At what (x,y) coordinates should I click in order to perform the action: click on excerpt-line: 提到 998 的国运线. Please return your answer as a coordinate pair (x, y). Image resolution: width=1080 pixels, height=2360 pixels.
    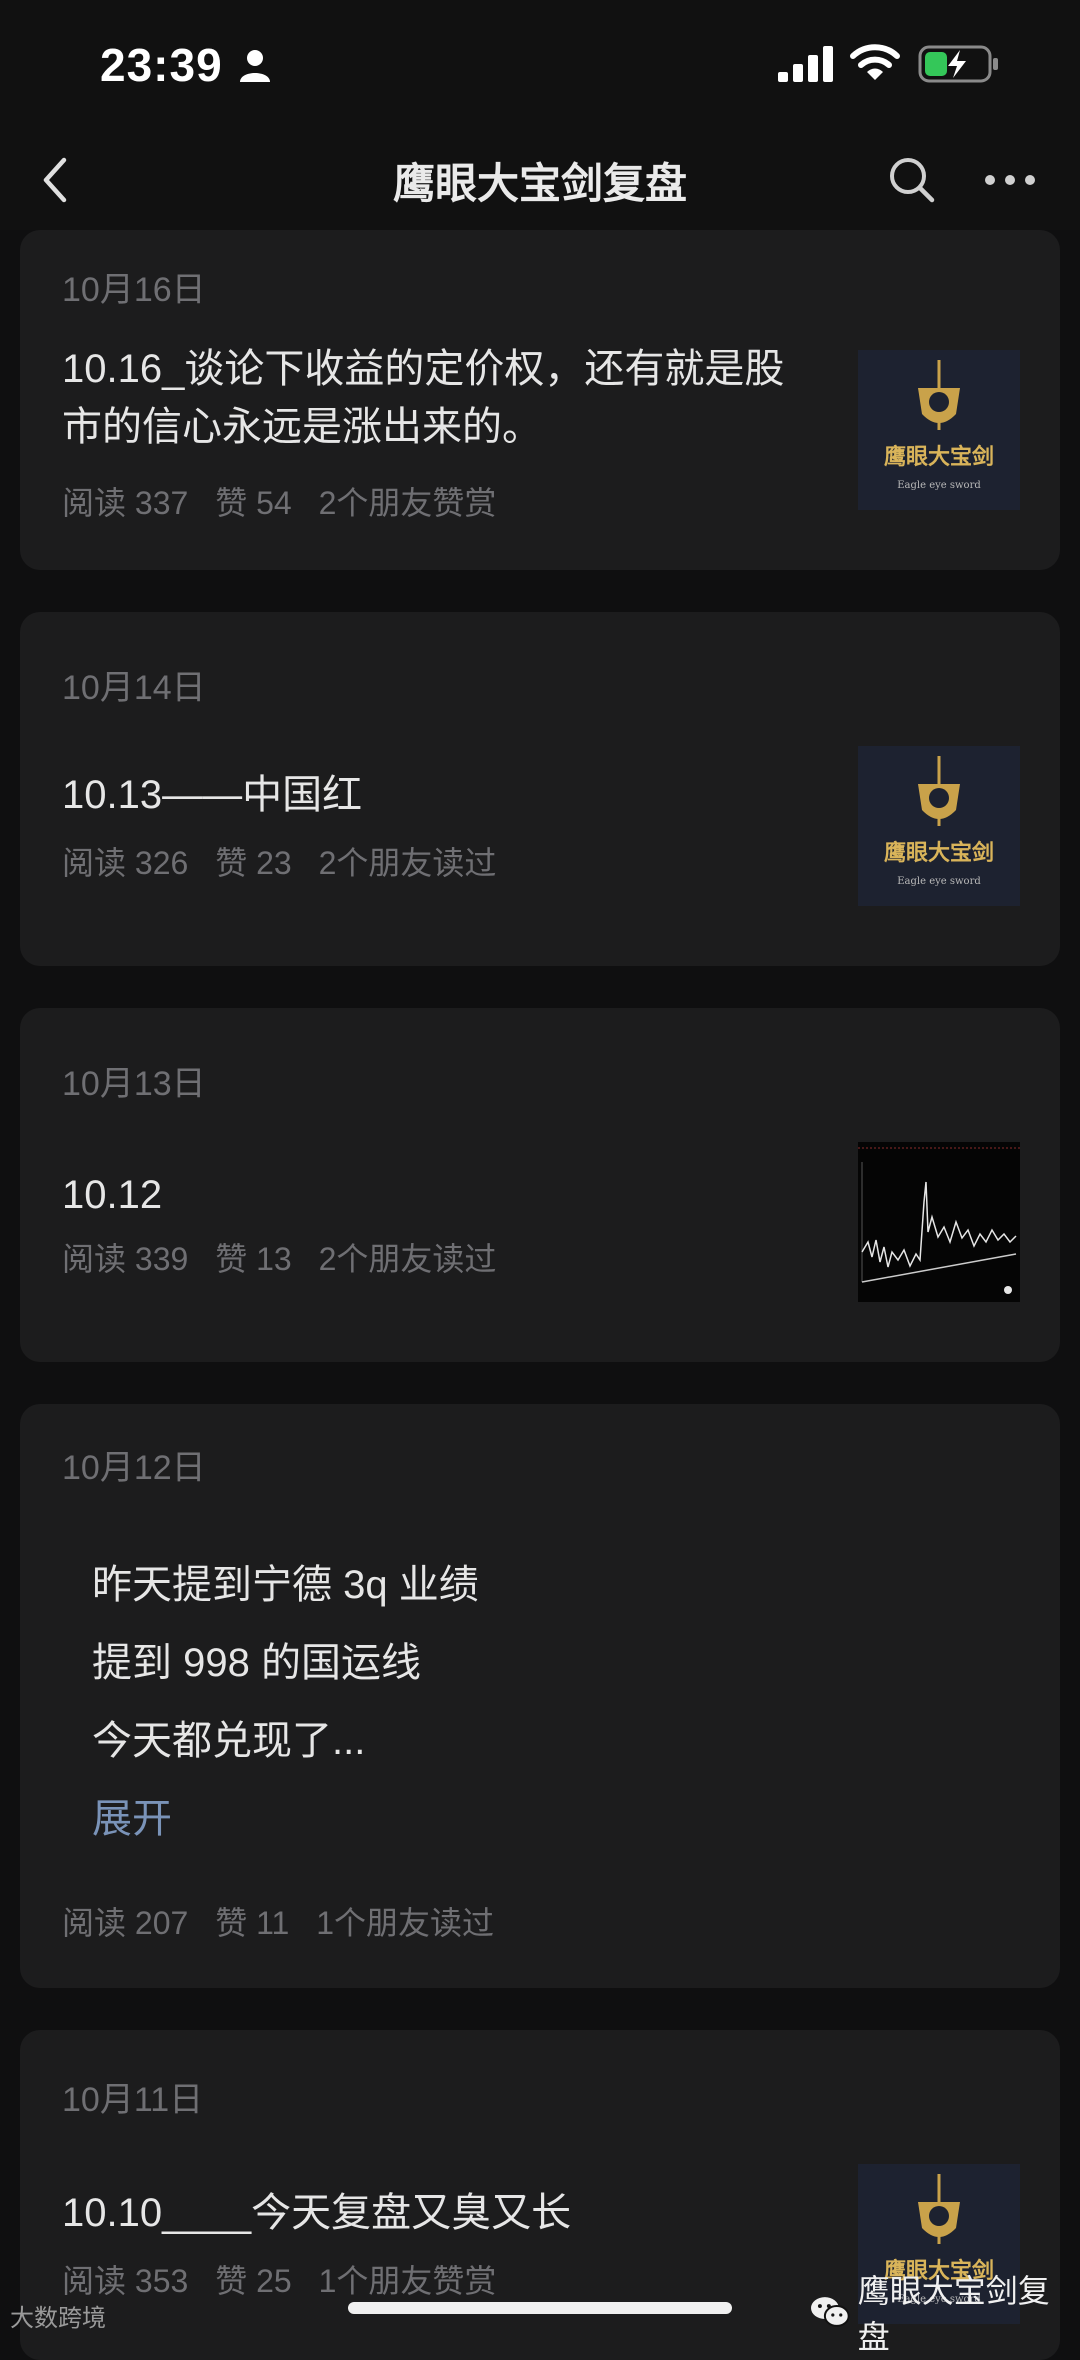
    Looking at the image, I should click on (256, 1663).